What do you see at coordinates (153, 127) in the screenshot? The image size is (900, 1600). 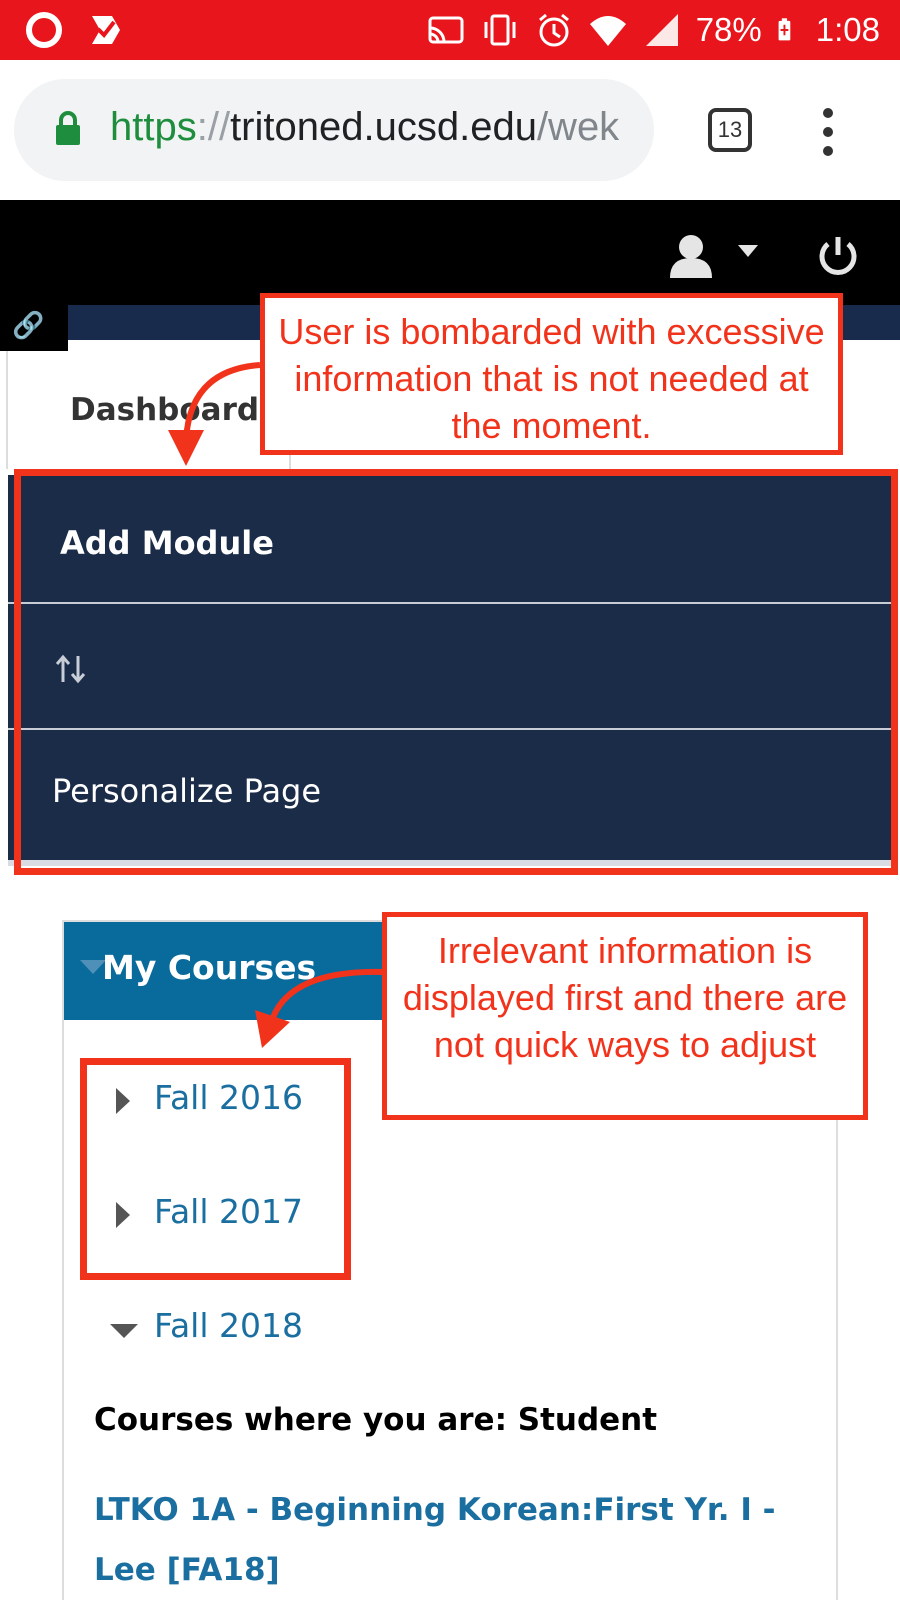 I see `url-scheme: https` at bounding box center [153, 127].